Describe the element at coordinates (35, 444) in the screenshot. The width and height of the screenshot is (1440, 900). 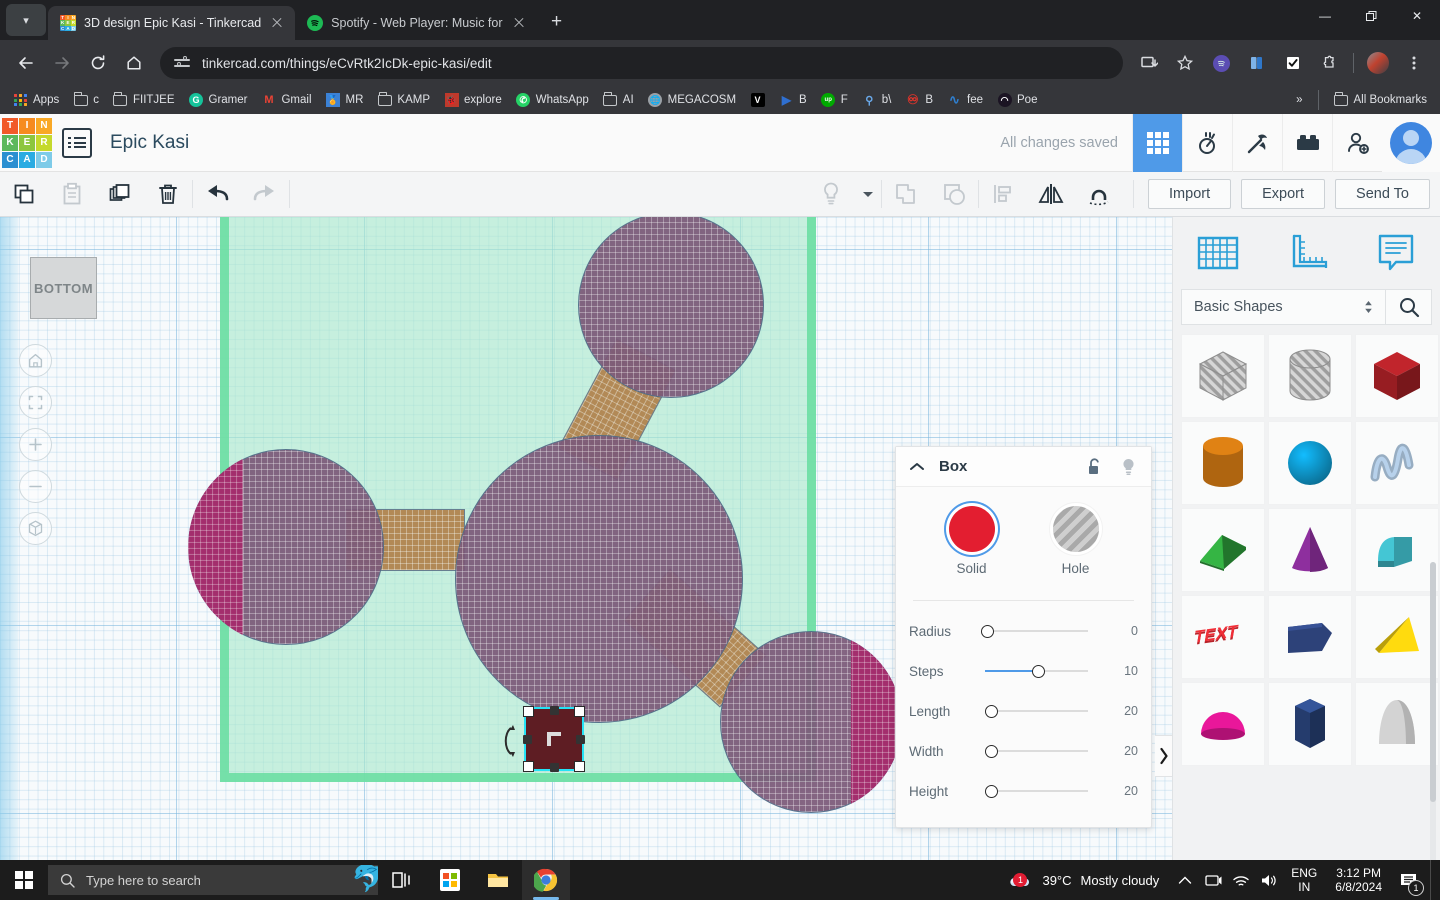
I see `zoom-in-icon` at that location.